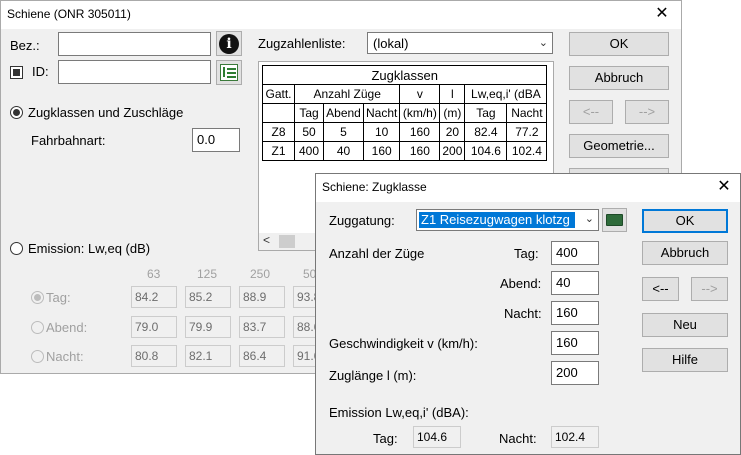 Image resolution: width=741 pixels, height=455 pixels. Describe the element at coordinates (685, 221) in the screenshot. I see `dialog-ok-button: OK` at that location.